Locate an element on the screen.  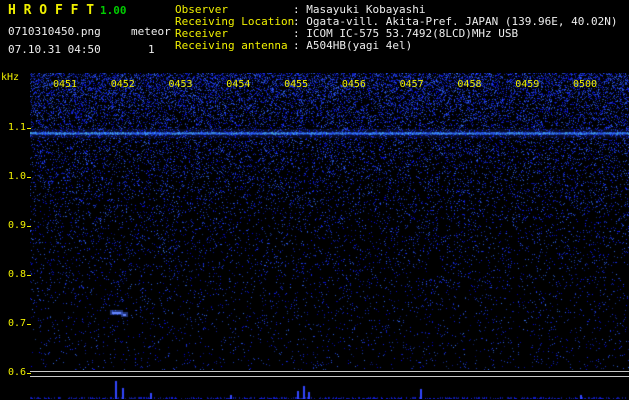
time-tick-label: 0454 is located at coordinates (238, 84).